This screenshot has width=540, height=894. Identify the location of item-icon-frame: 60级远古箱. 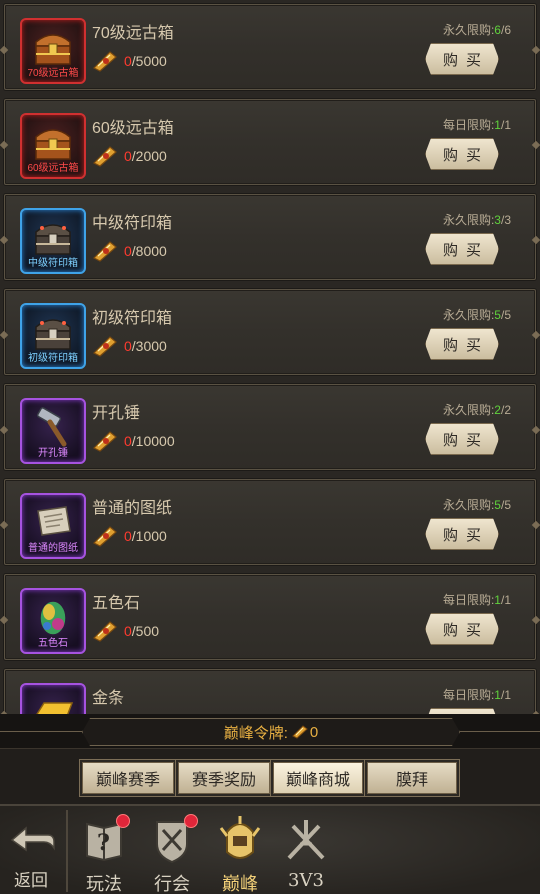
(53, 146).